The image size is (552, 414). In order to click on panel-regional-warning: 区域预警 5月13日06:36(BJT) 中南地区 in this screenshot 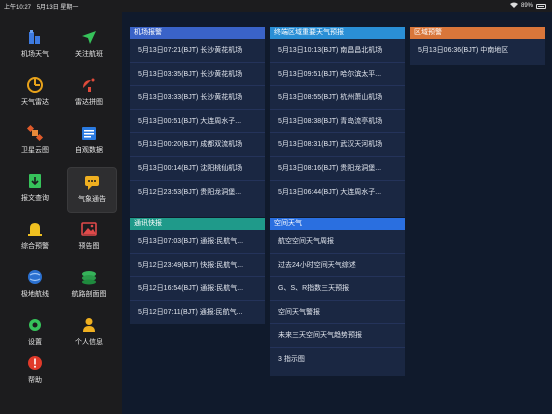, I will do `click(477, 46)`.